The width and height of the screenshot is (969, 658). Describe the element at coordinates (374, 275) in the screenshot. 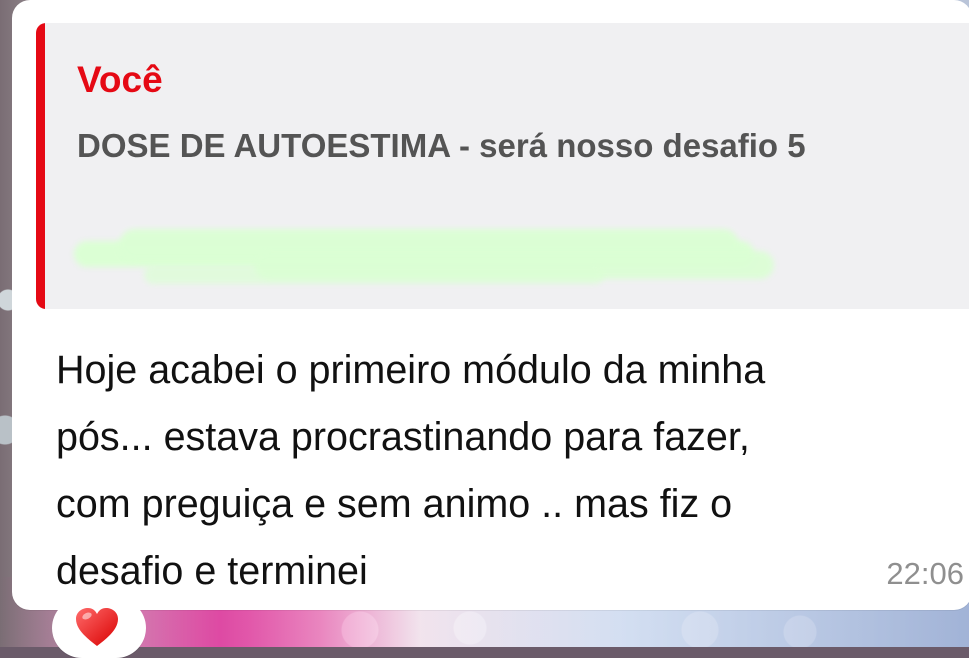

I see `blur-blob` at that location.